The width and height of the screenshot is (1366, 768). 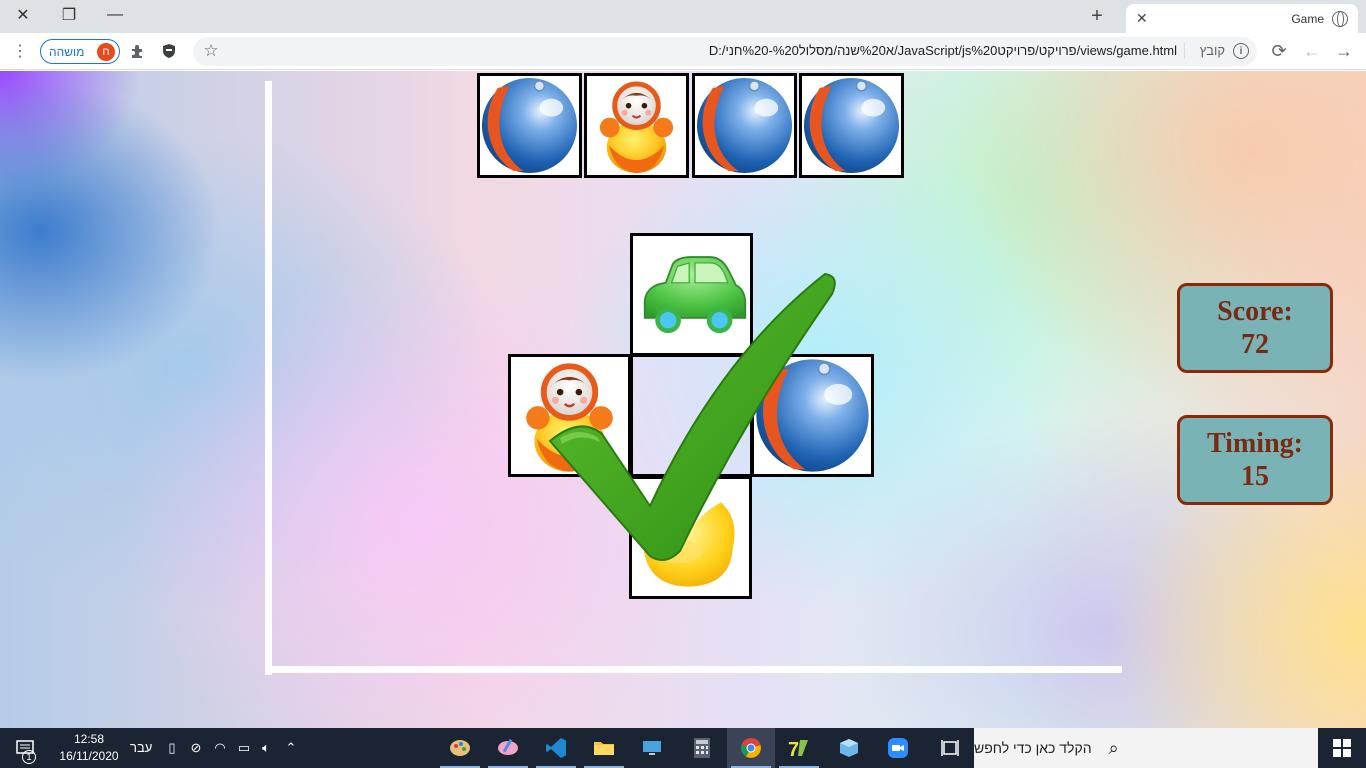 What do you see at coordinates (1255, 311) in the screenshot?
I see `score-label: Score:` at bounding box center [1255, 311].